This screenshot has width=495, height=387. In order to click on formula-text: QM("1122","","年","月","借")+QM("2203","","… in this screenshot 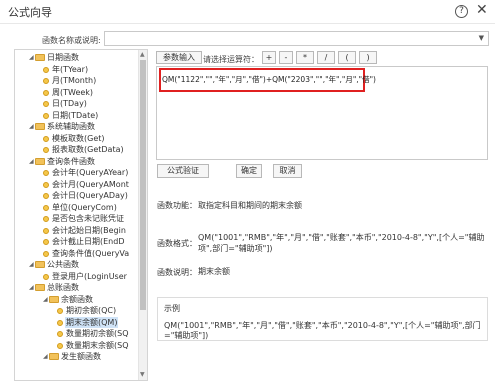, I will do `click(269, 79)`.